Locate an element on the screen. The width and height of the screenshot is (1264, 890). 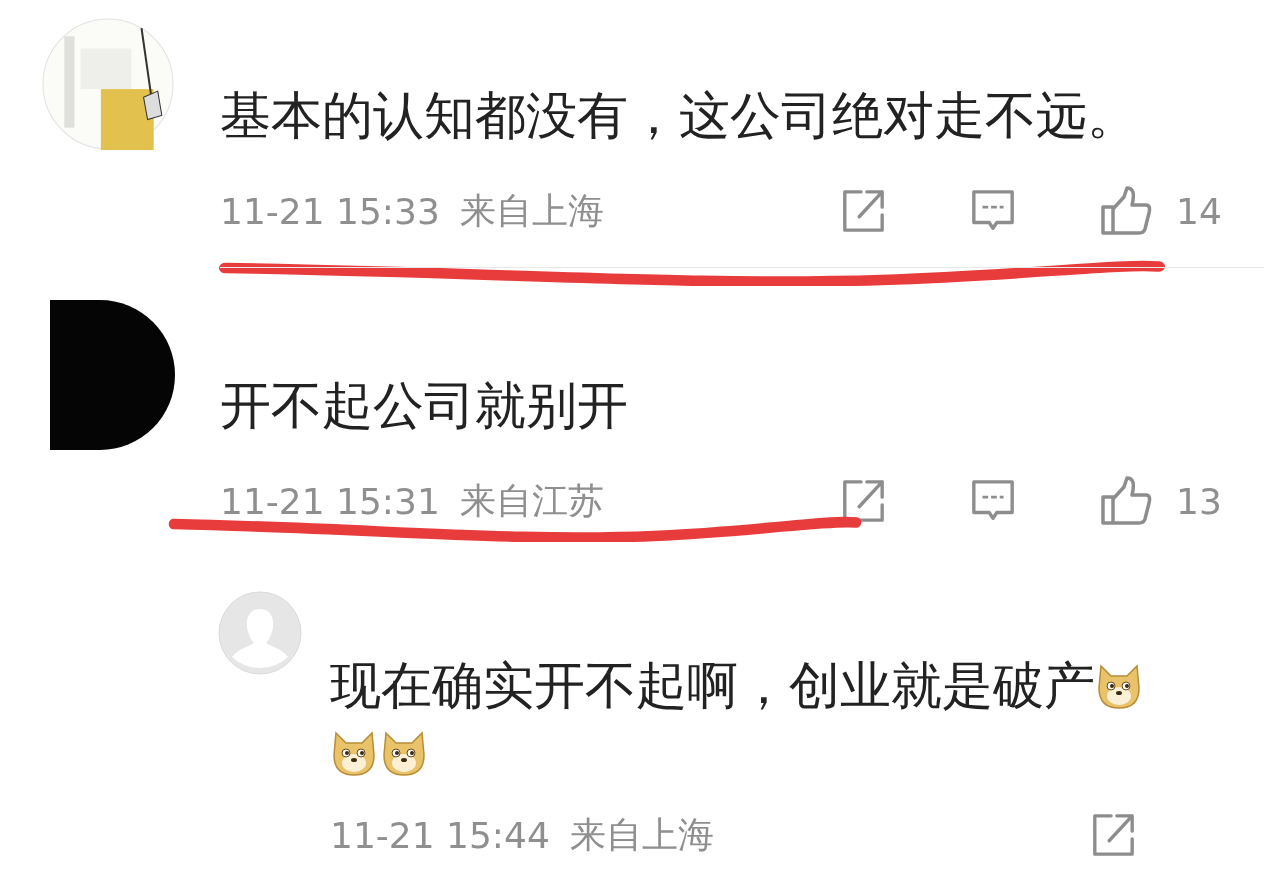
comment-text: 基本的认知都没有，这公司绝对走不远。 is located at coordinates (679, 116).